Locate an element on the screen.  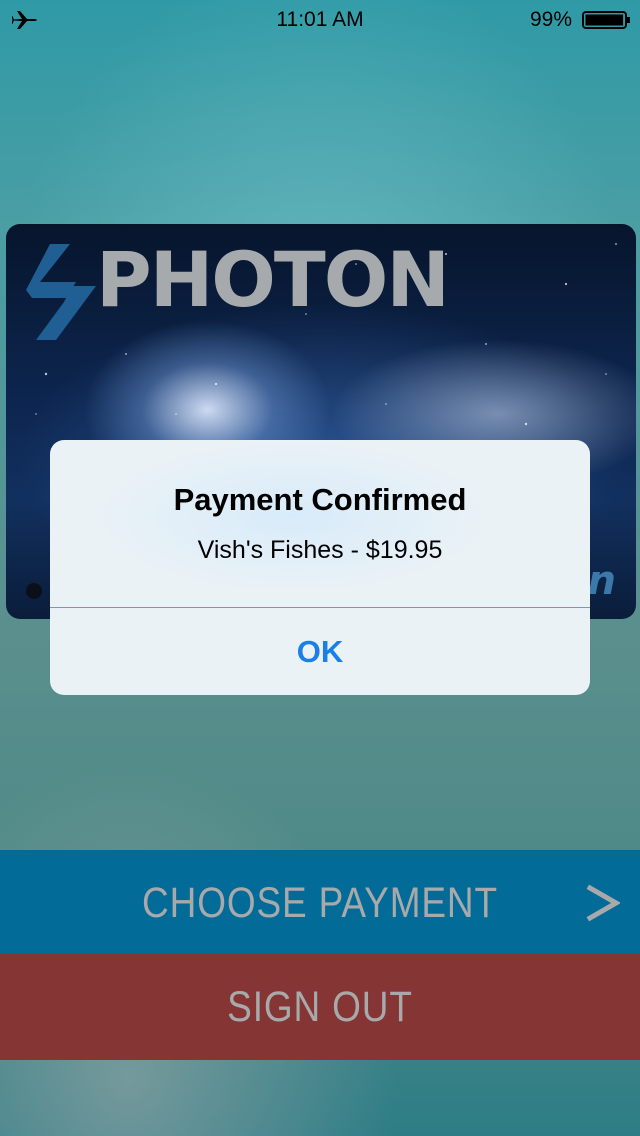
choose-payment-button: CHOOSE PAYMENT is located at coordinates (320, 902).